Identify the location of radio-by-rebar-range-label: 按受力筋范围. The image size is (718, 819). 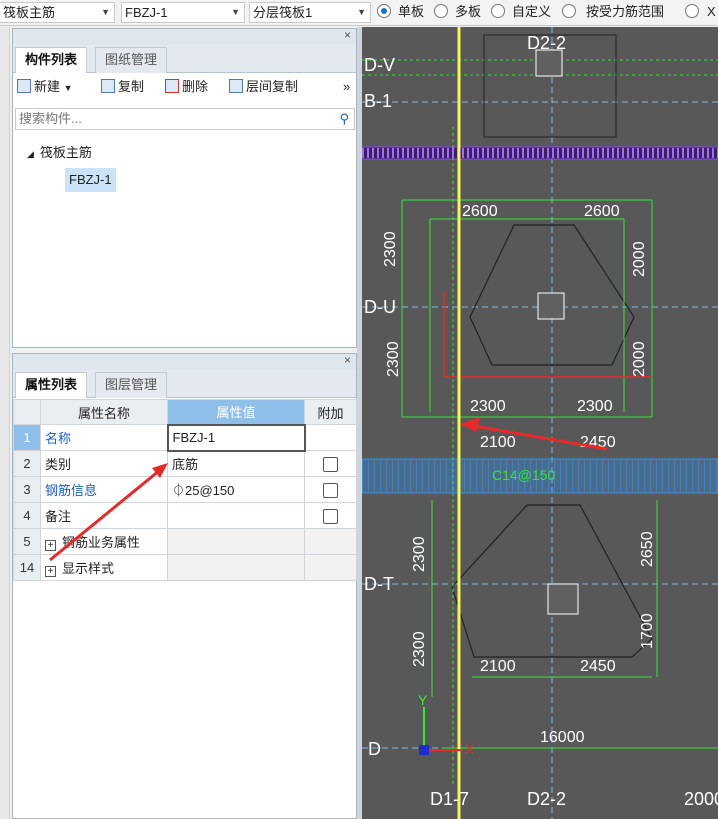
(625, 11).